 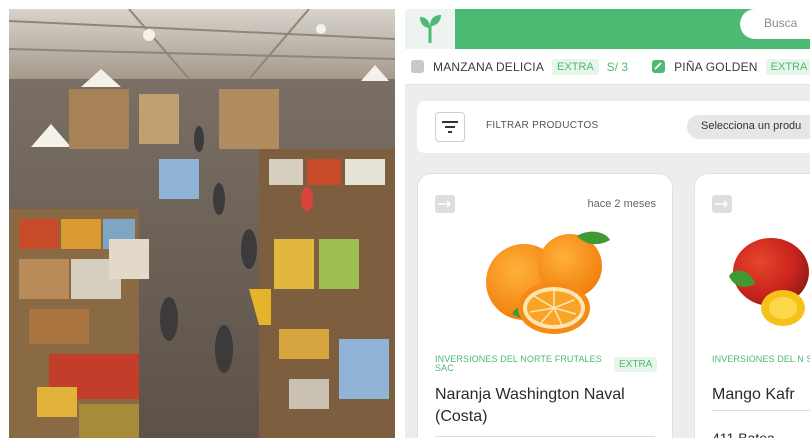 What do you see at coordinates (659, 66) in the screenshot?
I see `check-icon` at bounding box center [659, 66].